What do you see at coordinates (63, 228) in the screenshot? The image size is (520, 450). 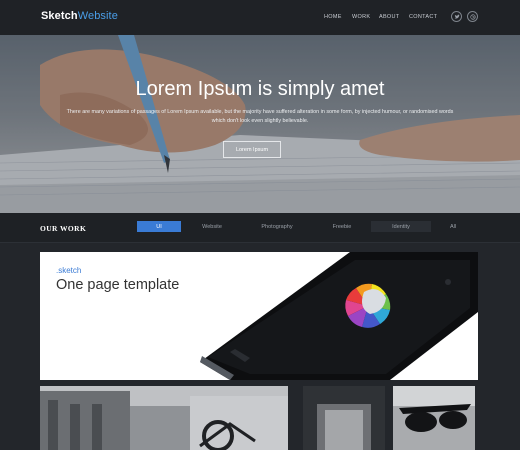 I see `work-title: OUR WORK` at bounding box center [63, 228].